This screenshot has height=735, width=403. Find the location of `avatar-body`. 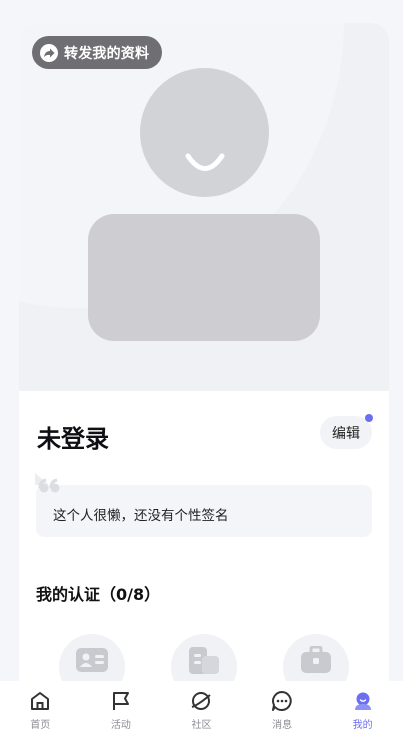

avatar-body is located at coordinates (204, 277).